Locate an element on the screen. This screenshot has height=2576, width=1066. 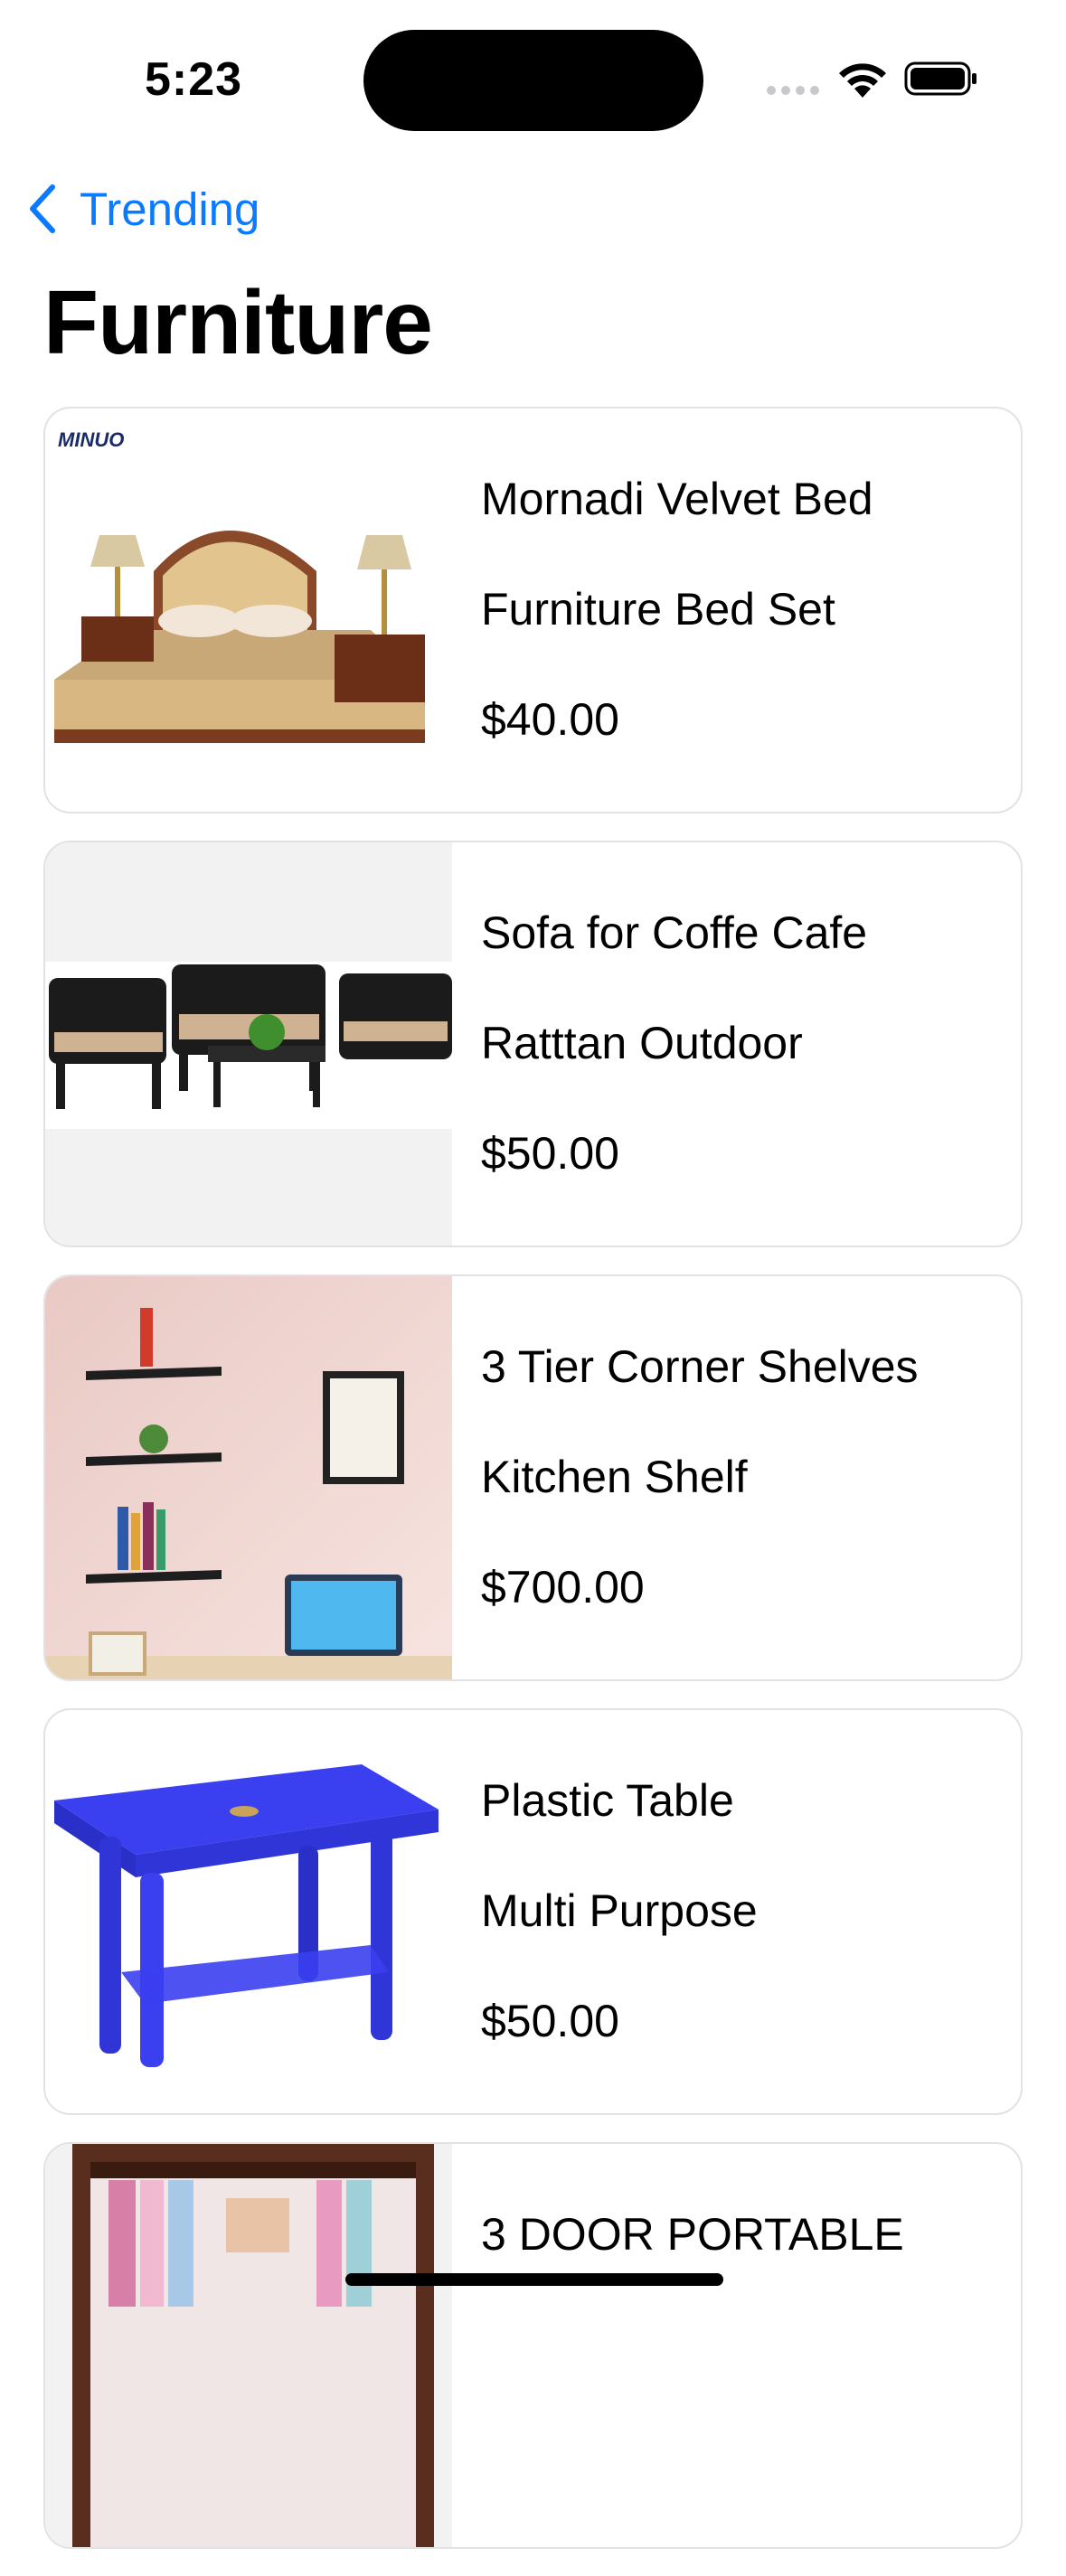
chevron-left-icon is located at coordinates (42, 208).